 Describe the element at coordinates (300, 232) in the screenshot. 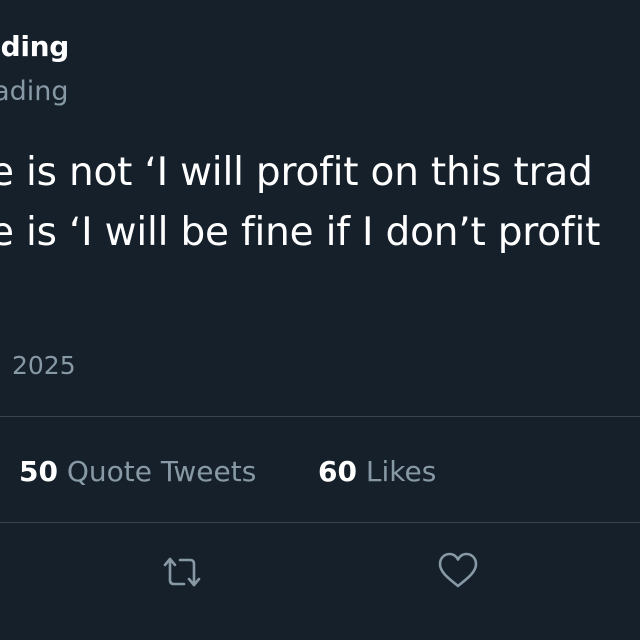

I see `tweet-text-line-2: e is ‘I will be fine if I don’t profit` at that location.